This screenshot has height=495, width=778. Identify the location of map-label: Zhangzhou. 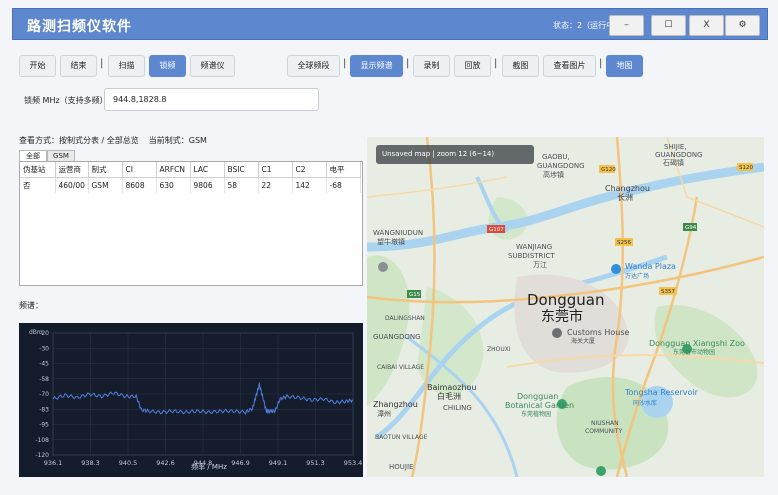
(395, 404).